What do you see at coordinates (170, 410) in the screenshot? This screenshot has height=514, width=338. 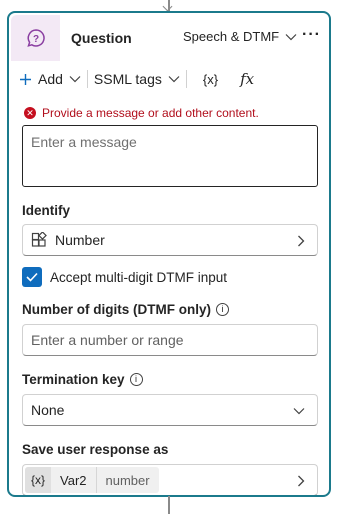 I see `termination-dropdown: None` at bounding box center [170, 410].